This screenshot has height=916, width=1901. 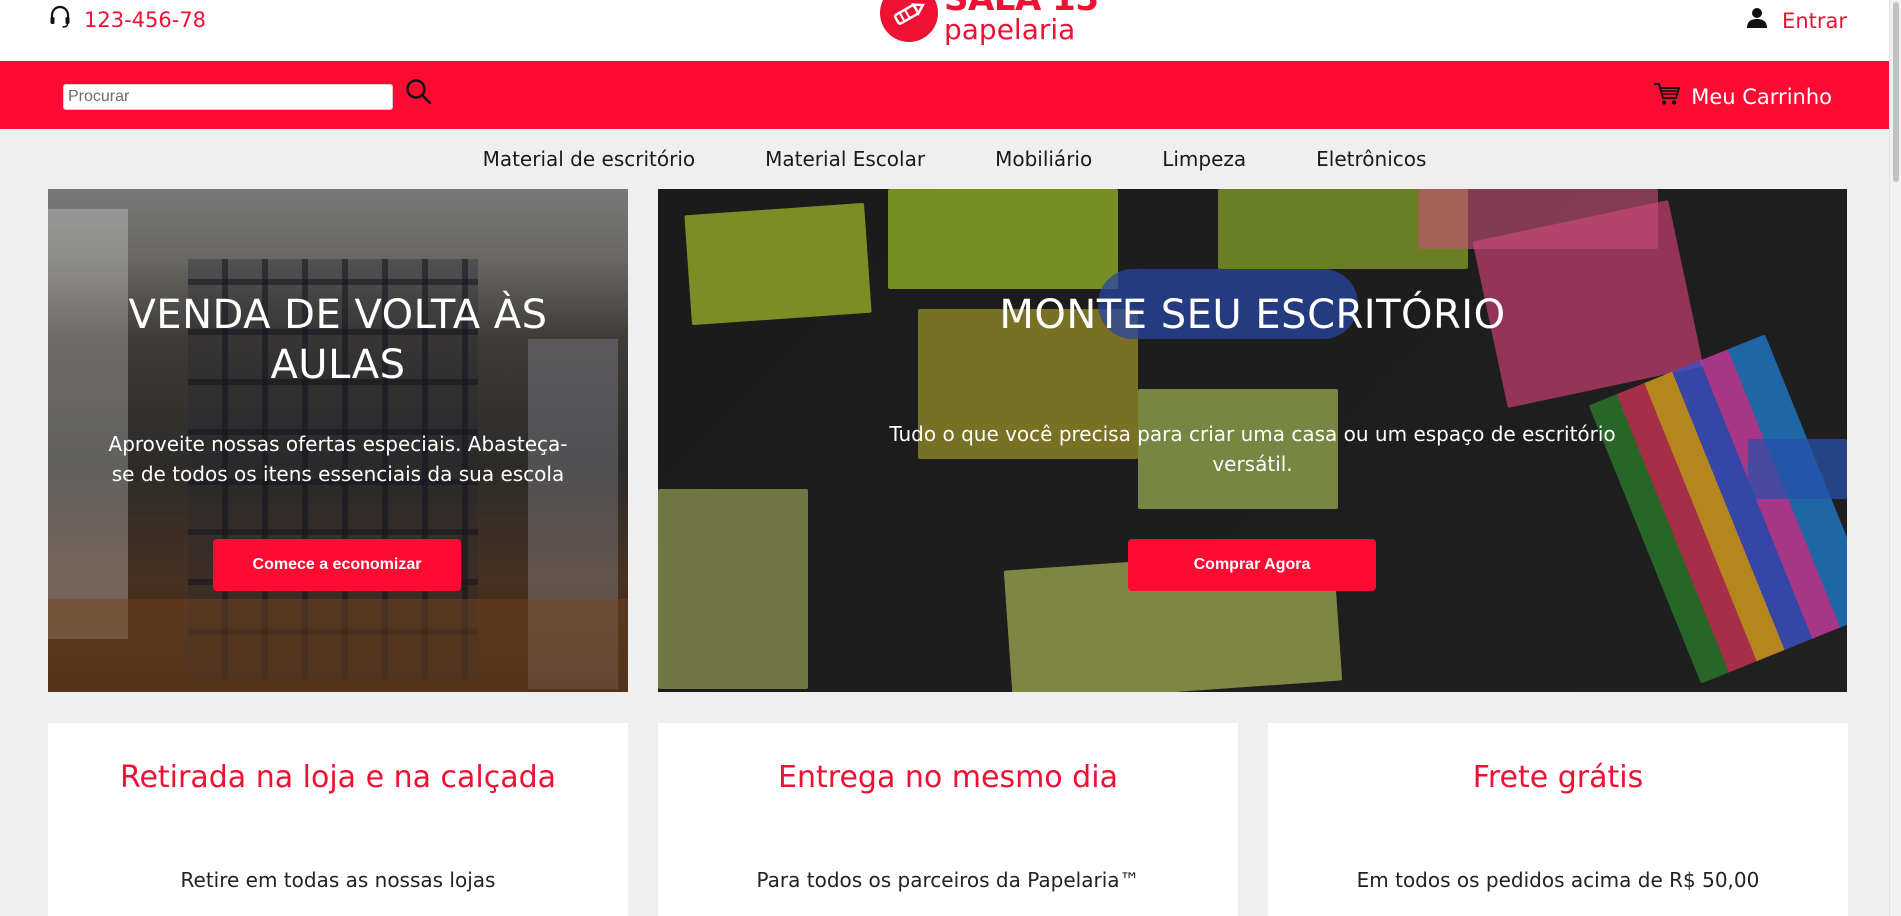 I want to click on phone-number: 123-456-78, so click(x=145, y=19).